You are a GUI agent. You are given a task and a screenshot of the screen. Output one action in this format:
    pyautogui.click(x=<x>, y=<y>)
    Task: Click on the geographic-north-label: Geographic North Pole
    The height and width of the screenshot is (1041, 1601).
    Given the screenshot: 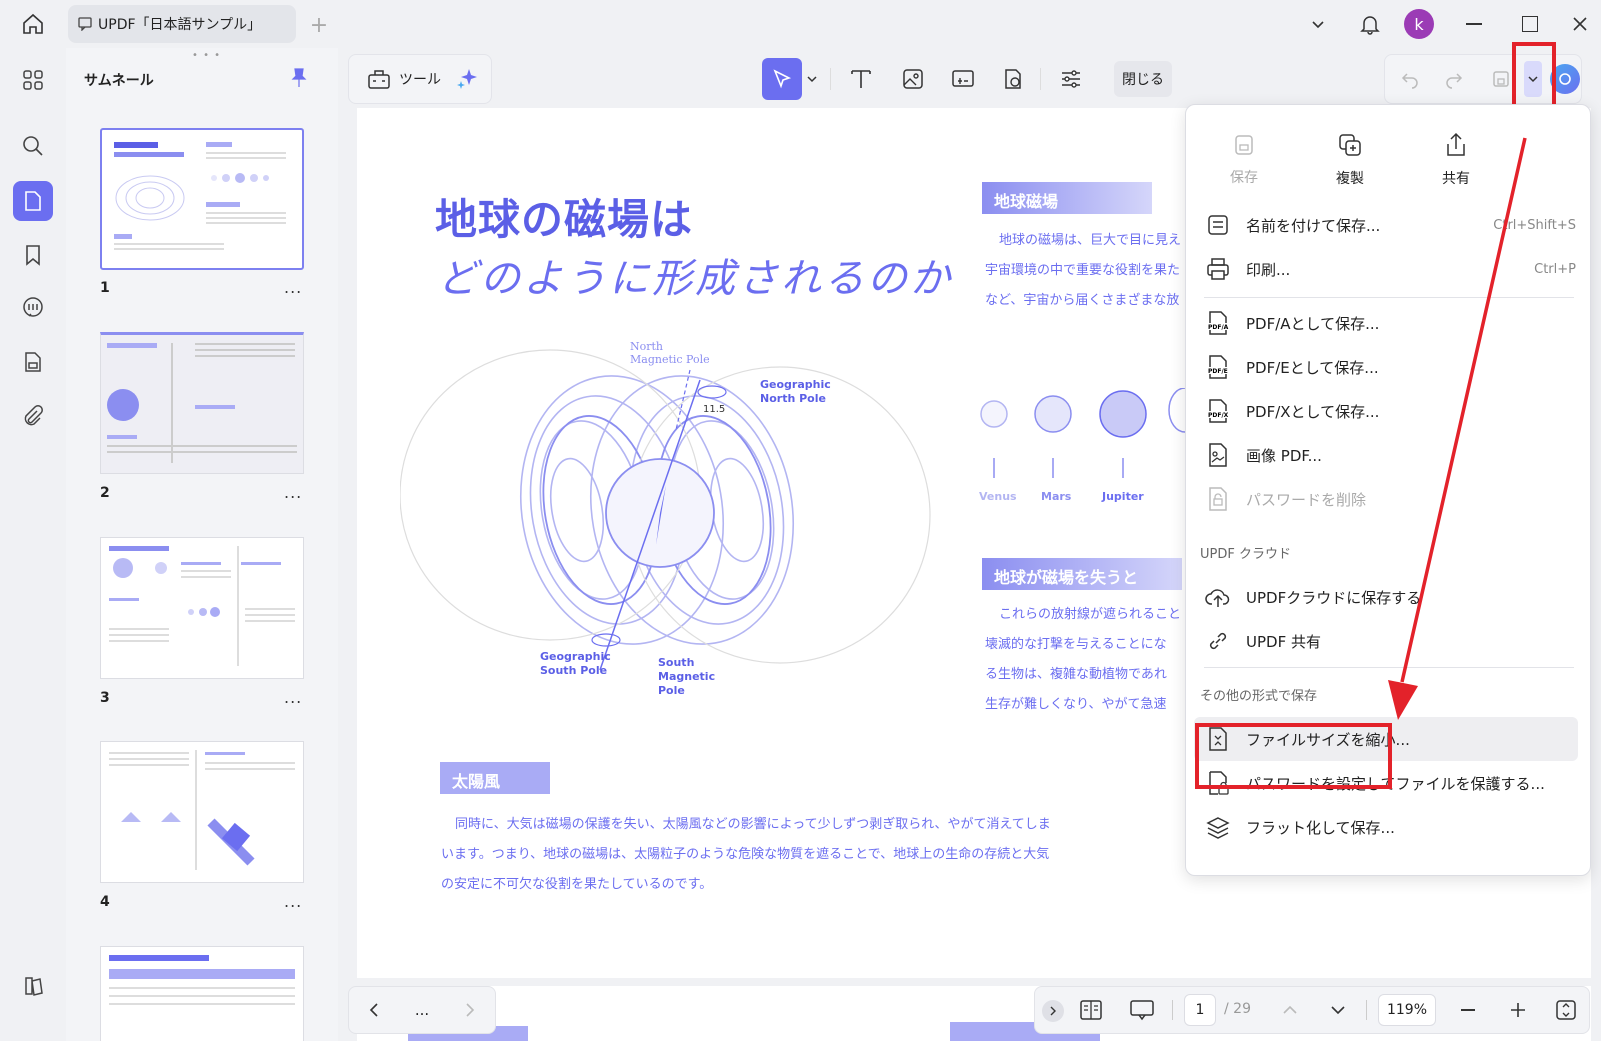 What is the action you would take?
    pyautogui.click(x=795, y=391)
    